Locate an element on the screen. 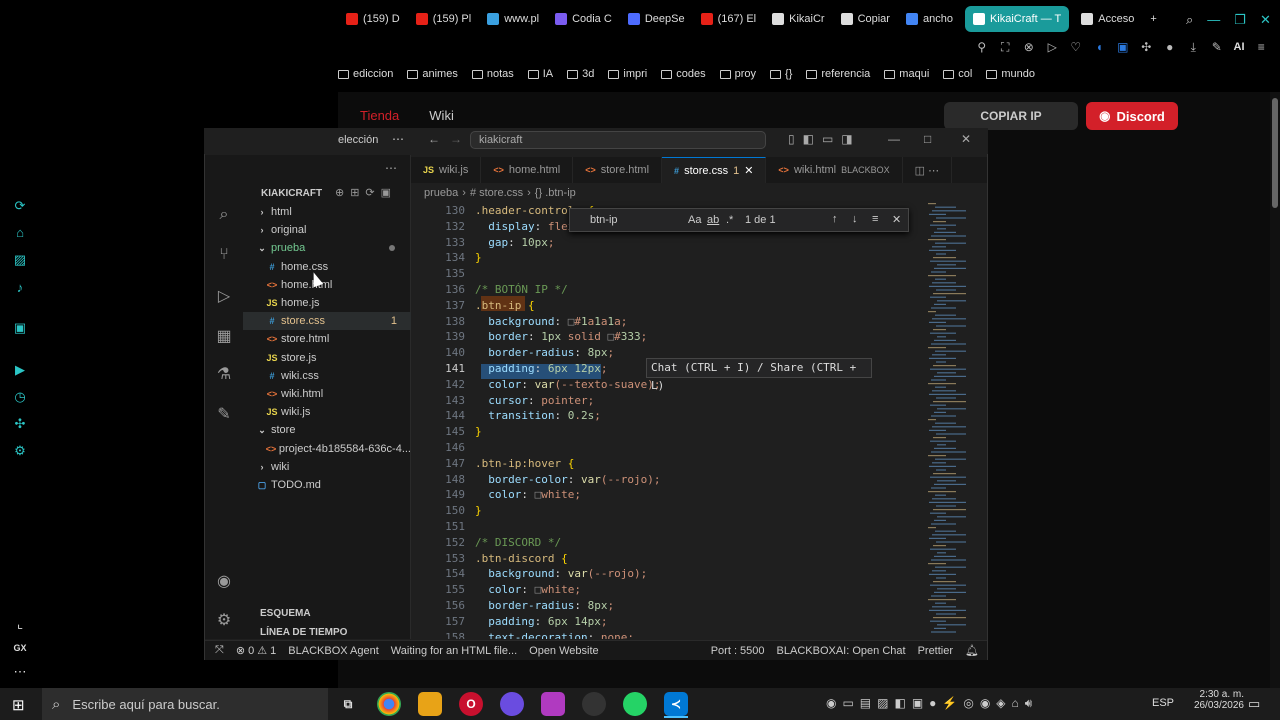 This screenshot has width=1280, height=720. vscode-maximize-icon: □ is located at coordinates (927, 139).